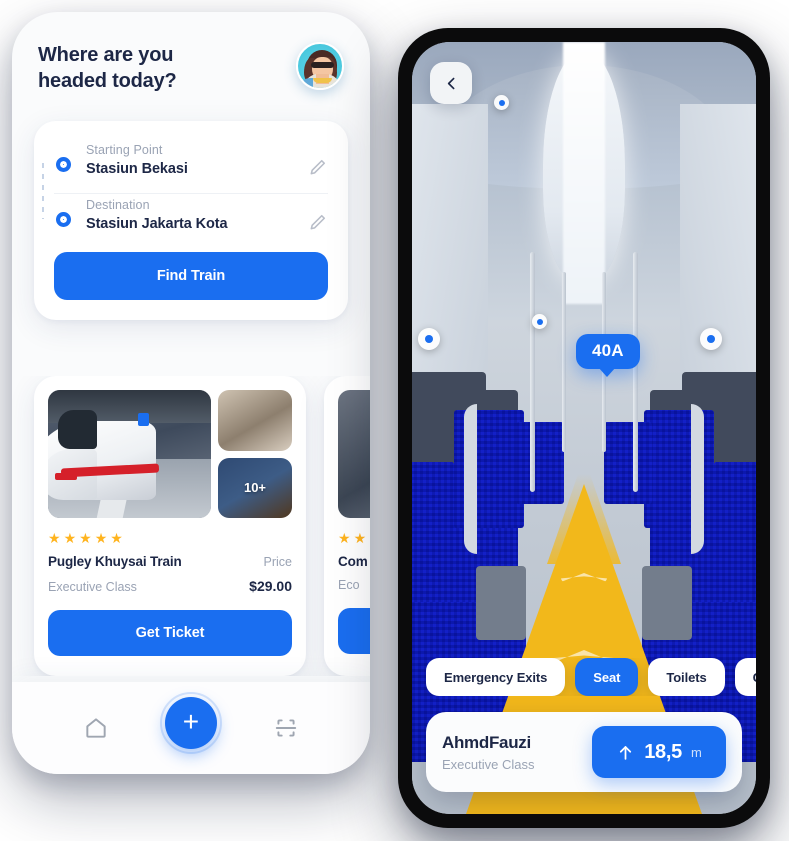 The height and width of the screenshot is (841, 789). I want to click on bottom-navigation-bar: +, so click(191, 728).